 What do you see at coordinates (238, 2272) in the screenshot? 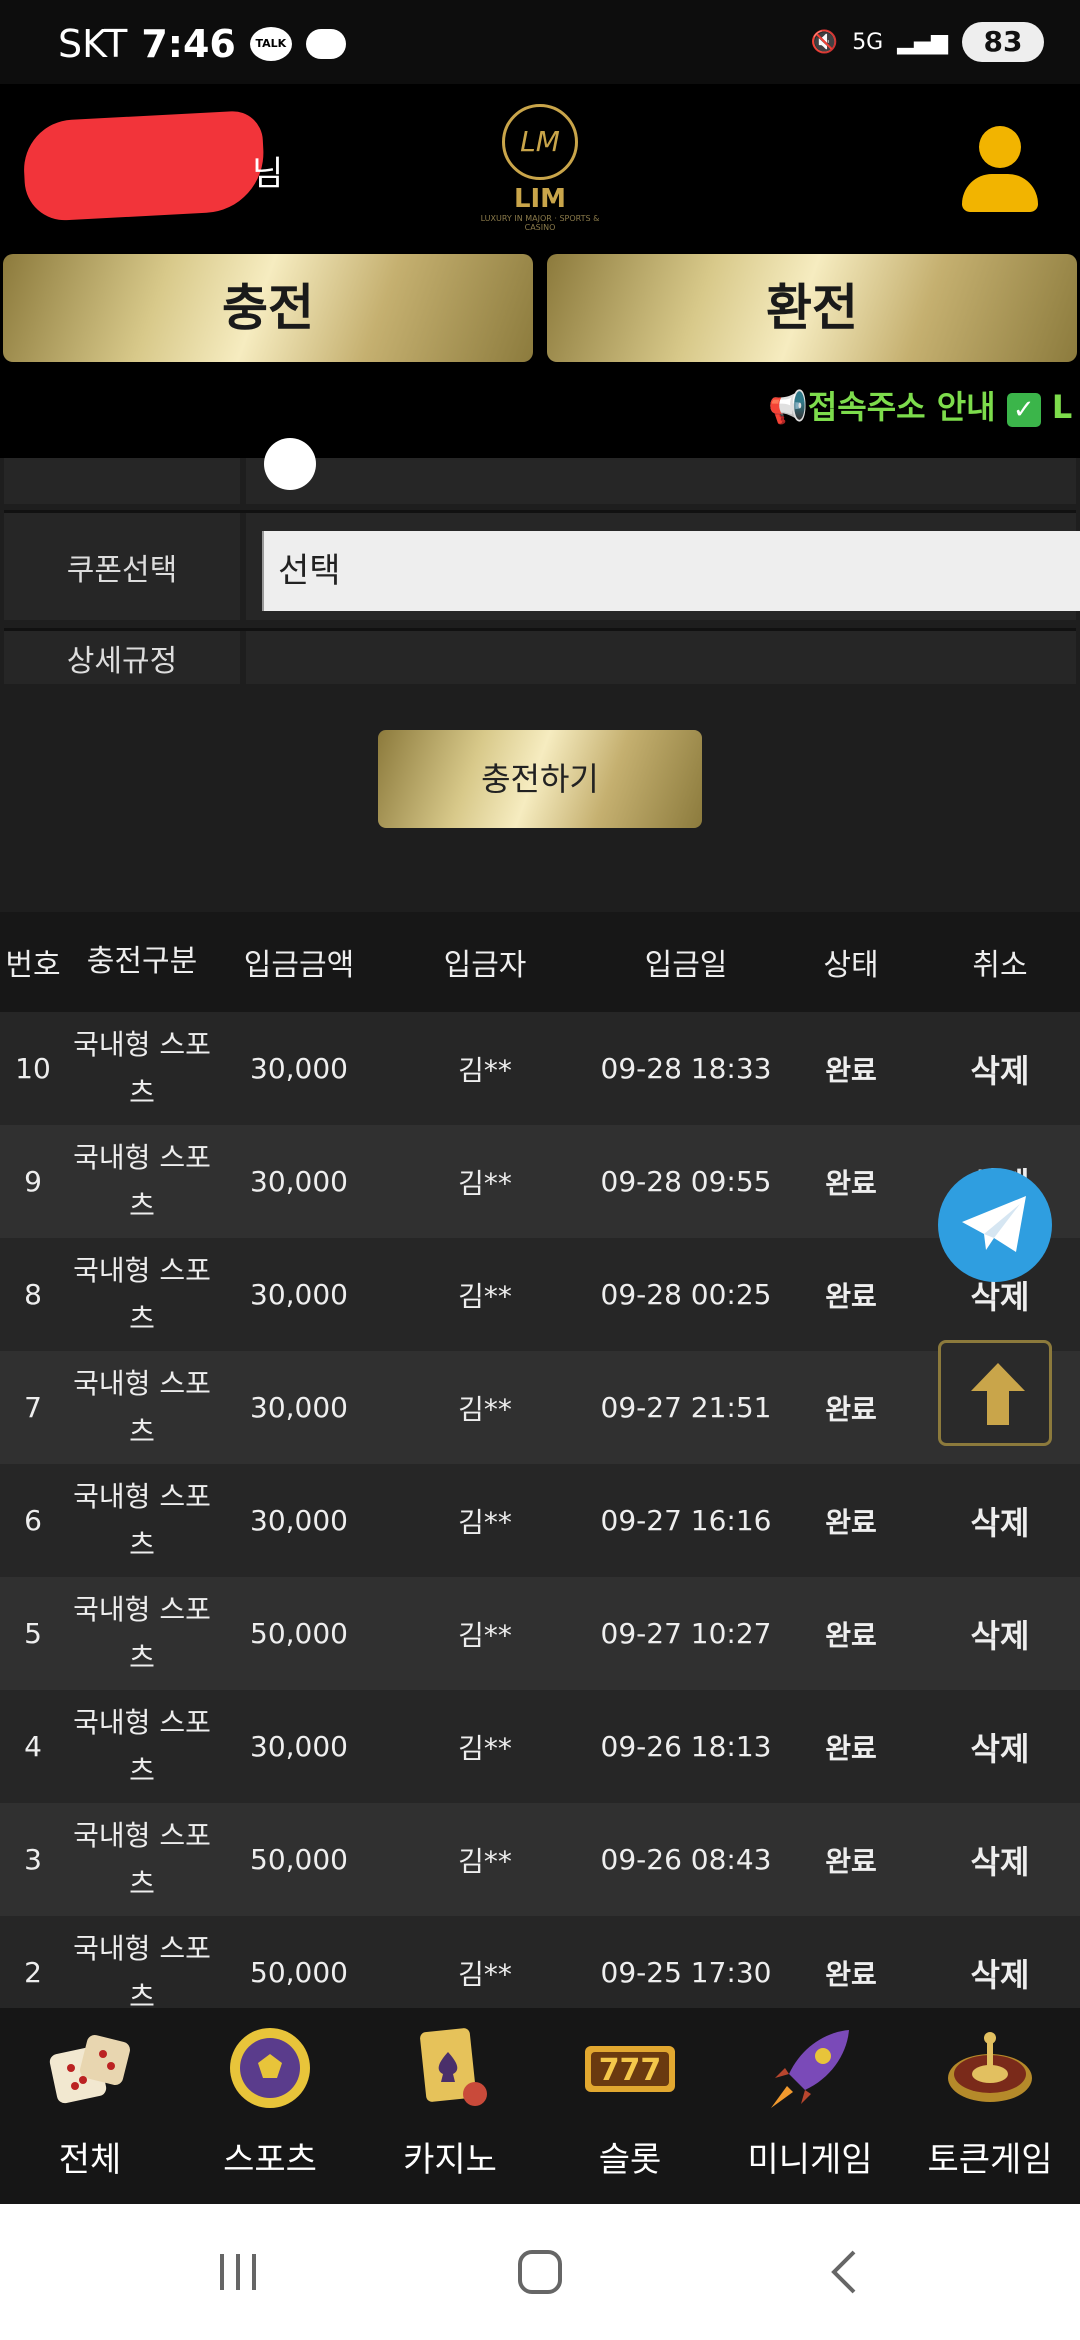
I see `recent-apps-icon` at bounding box center [238, 2272].